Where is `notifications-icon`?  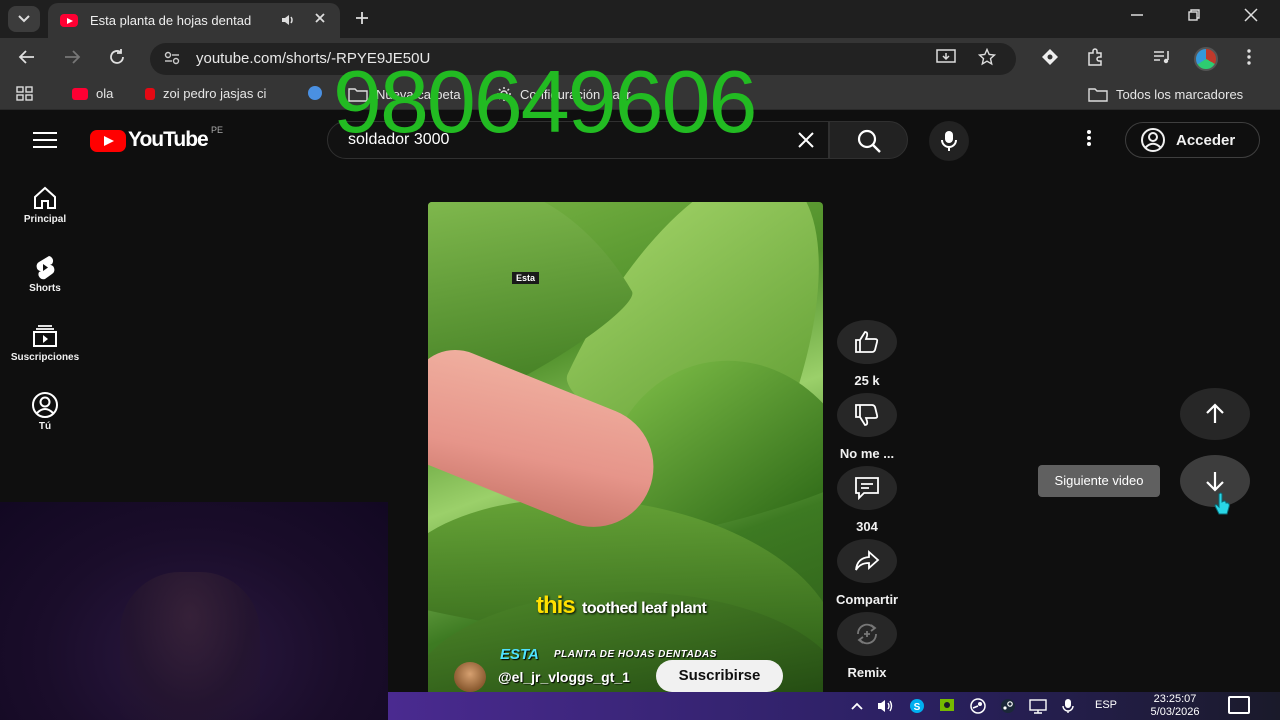 notifications-icon is located at coordinates (1239, 705).